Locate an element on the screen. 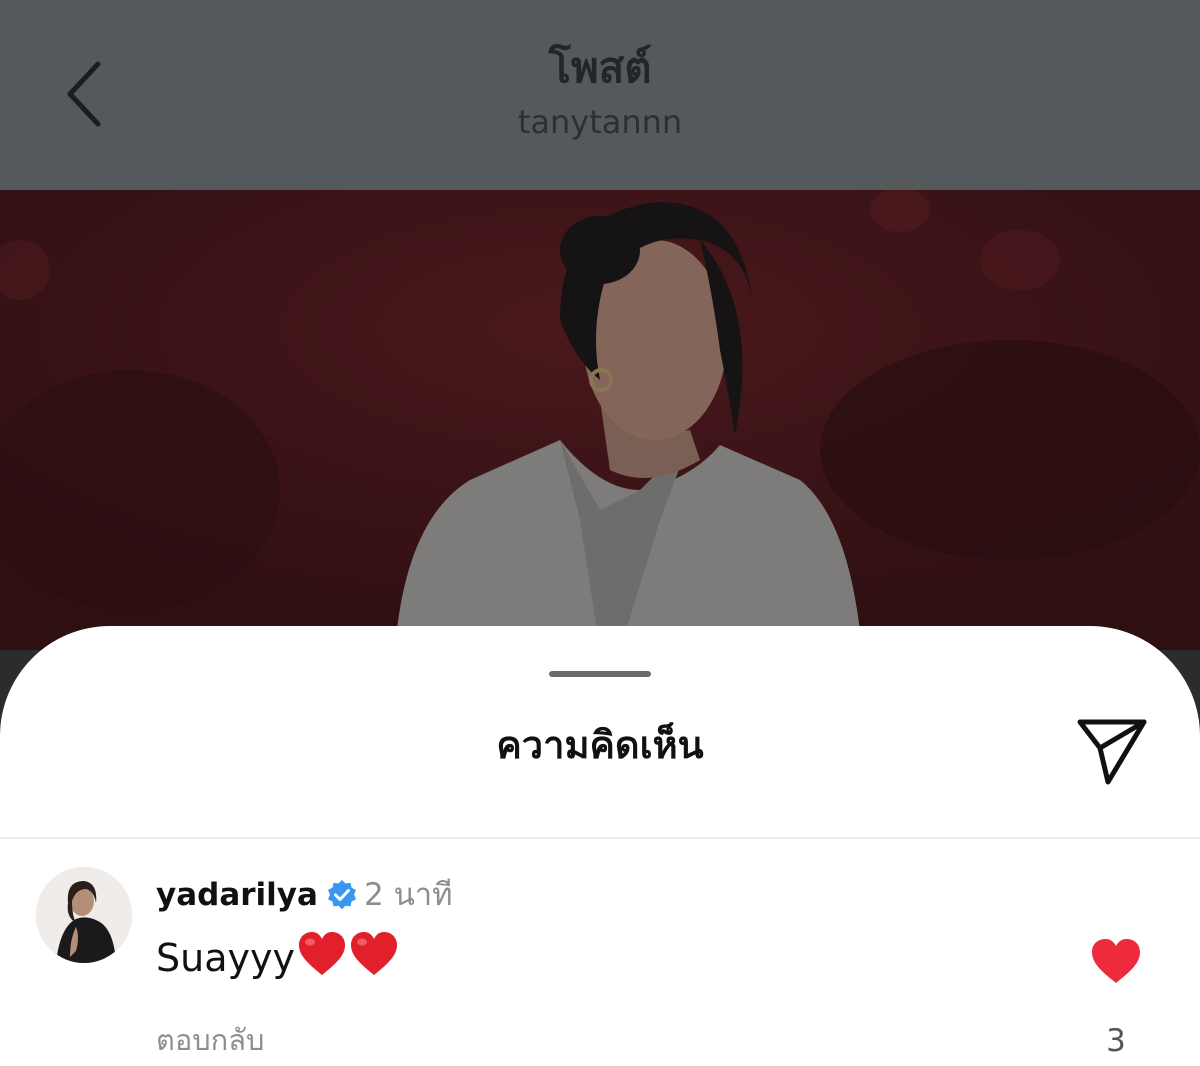 The width and height of the screenshot is (1200, 1066). share-button is located at coordinates (1112, 748).